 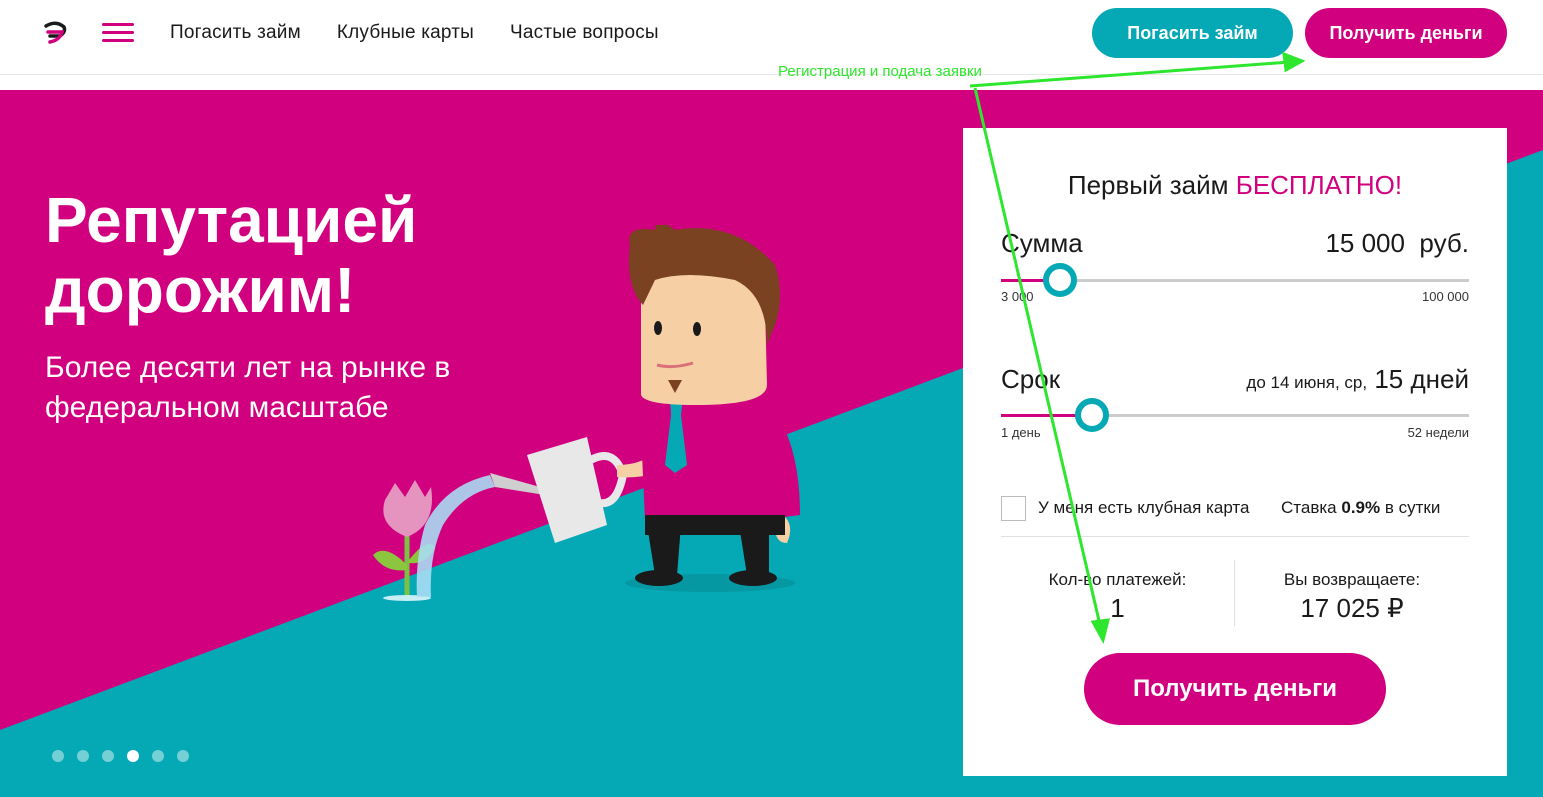 I want to click on man-watering-flower-illustration, so click(x=586, y=413).